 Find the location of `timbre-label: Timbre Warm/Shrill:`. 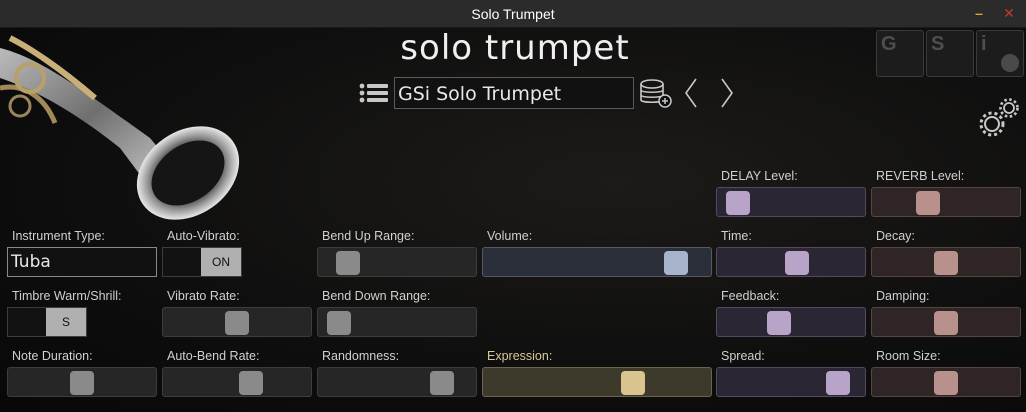

timbre-label: Timbre Warm/Shrill: is located at coordinates (67, 296).